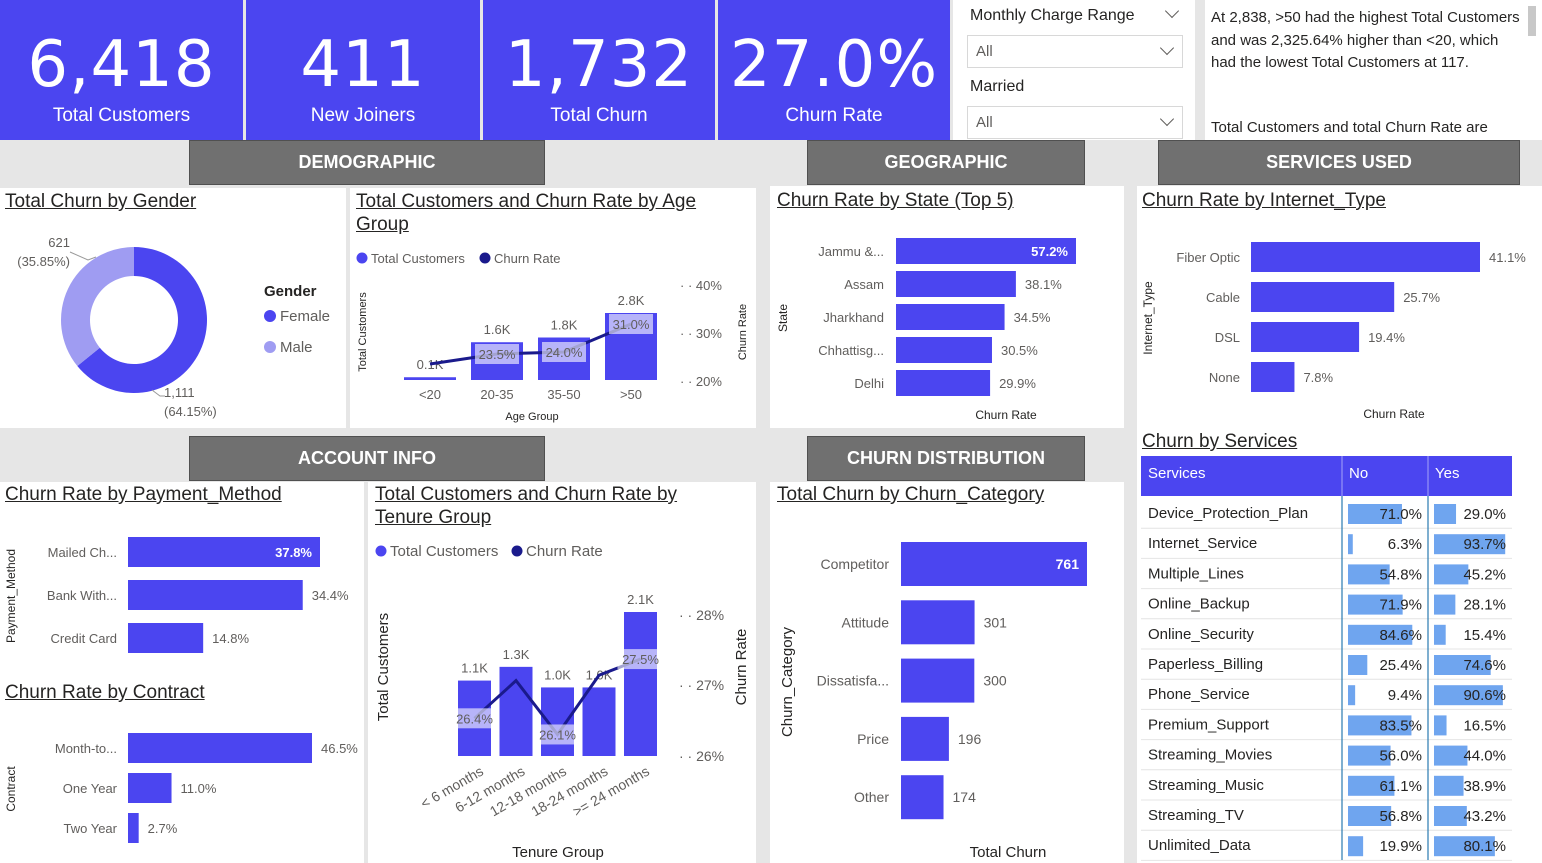 The image size is (1542, 863). I want to click on x-axis-title: Total Churn, so click(1008, 852).